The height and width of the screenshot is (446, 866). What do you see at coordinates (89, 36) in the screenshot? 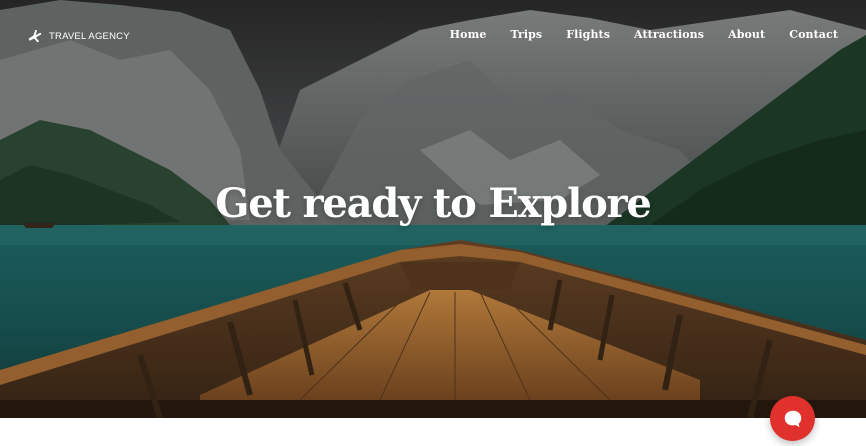
I see `brand-name: TRAVEL AGENCY` at bounding box center [89, 36].